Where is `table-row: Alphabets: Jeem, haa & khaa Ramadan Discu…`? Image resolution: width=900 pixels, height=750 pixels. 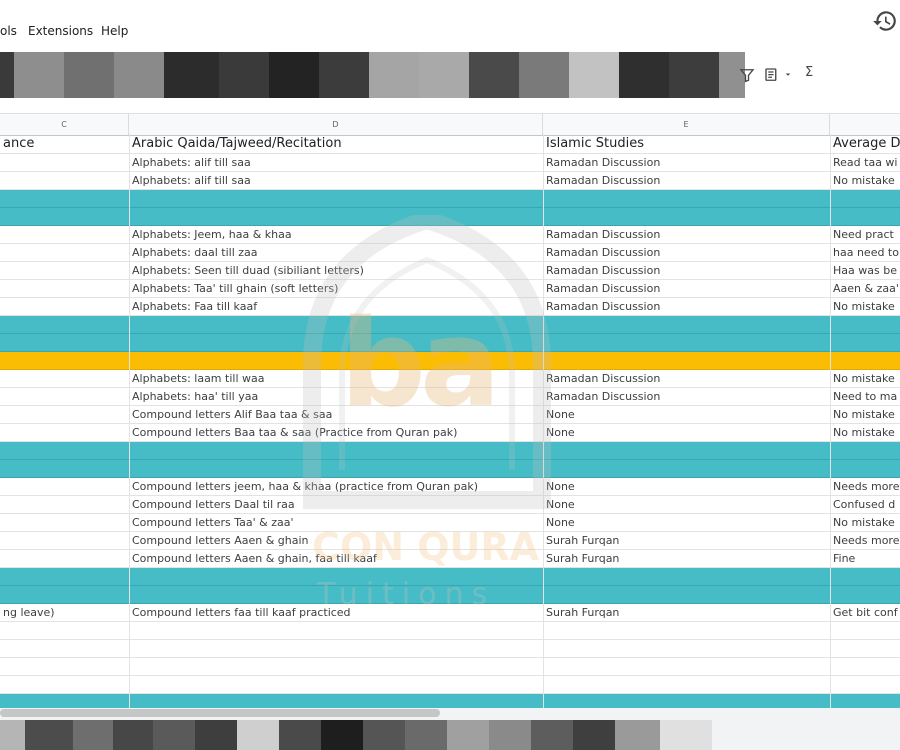
table-row: Alphabets: Jeem, haa & khaa Ramadan Discu… is located at coordinates (450, 235).